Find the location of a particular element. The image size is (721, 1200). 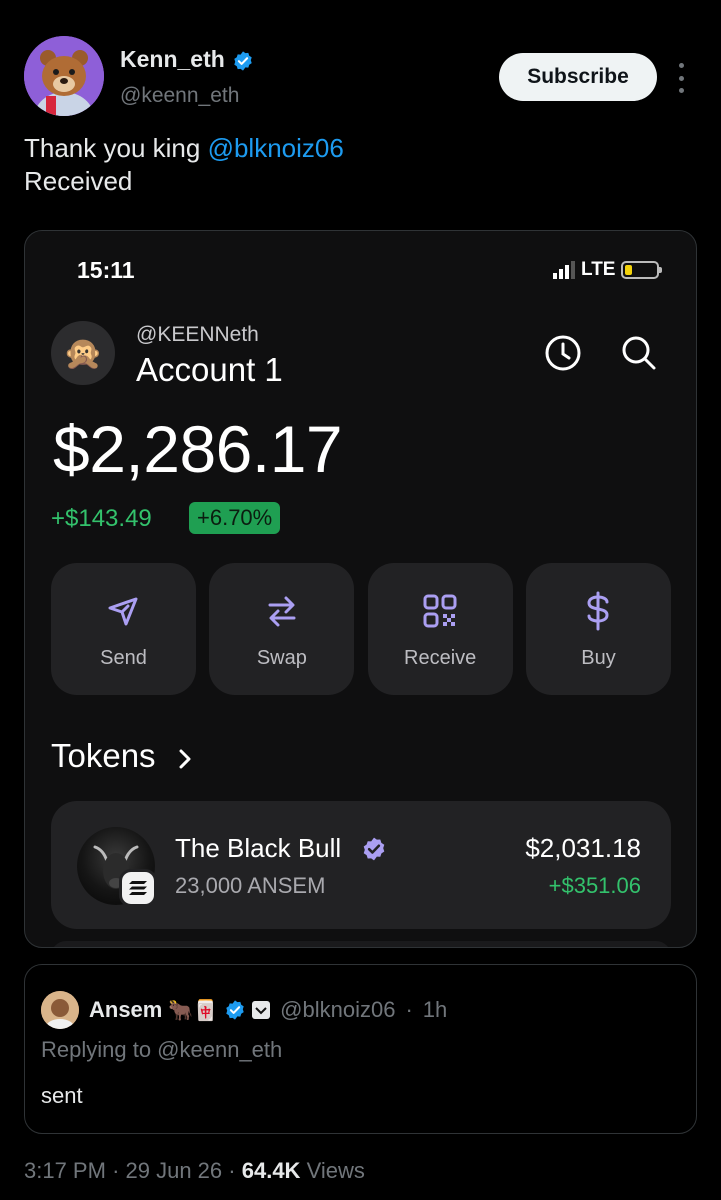

account-name: Account 1 is located at coordinates (209, 369).